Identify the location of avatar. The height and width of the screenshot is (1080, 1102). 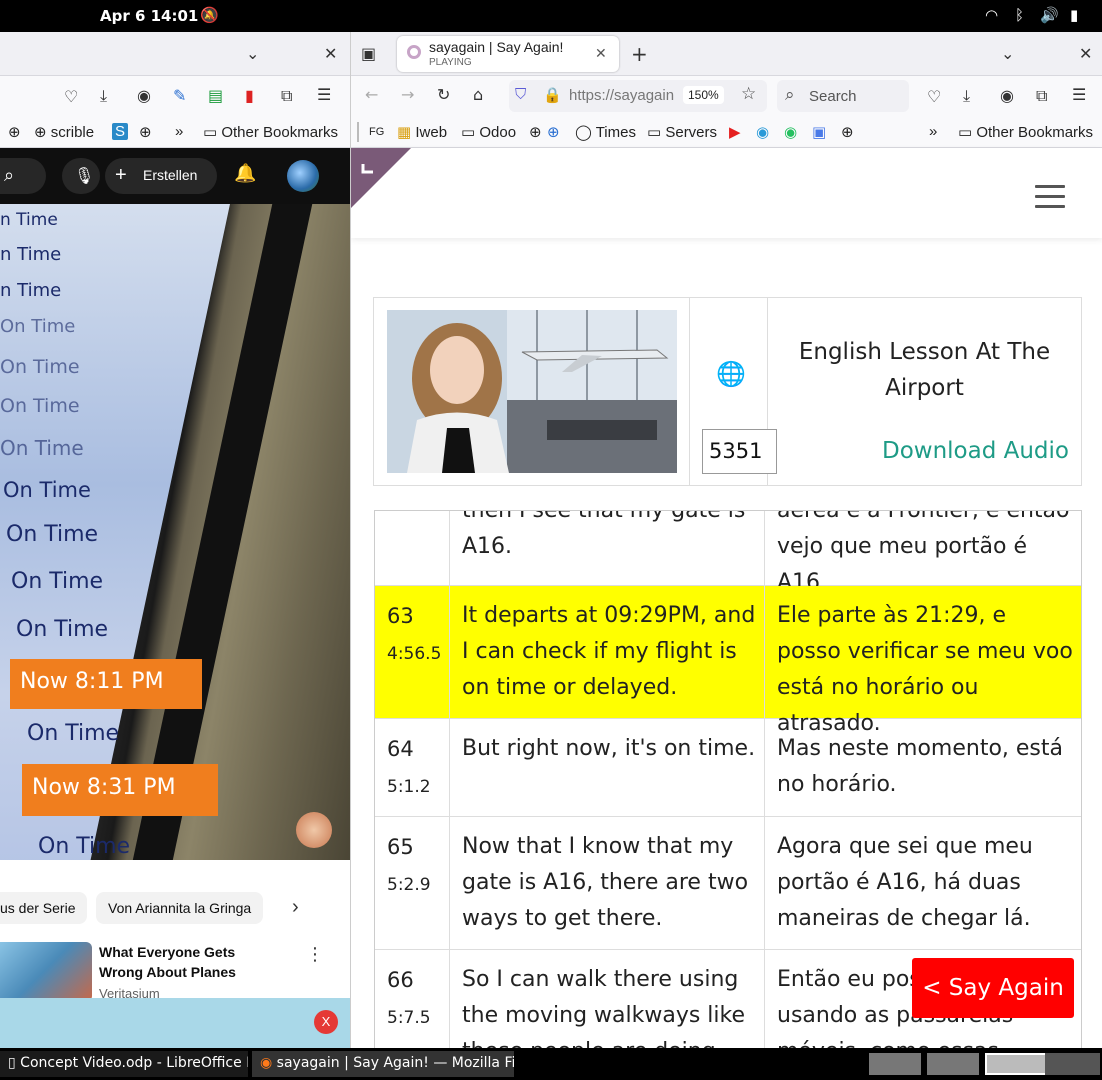
(303, 176).